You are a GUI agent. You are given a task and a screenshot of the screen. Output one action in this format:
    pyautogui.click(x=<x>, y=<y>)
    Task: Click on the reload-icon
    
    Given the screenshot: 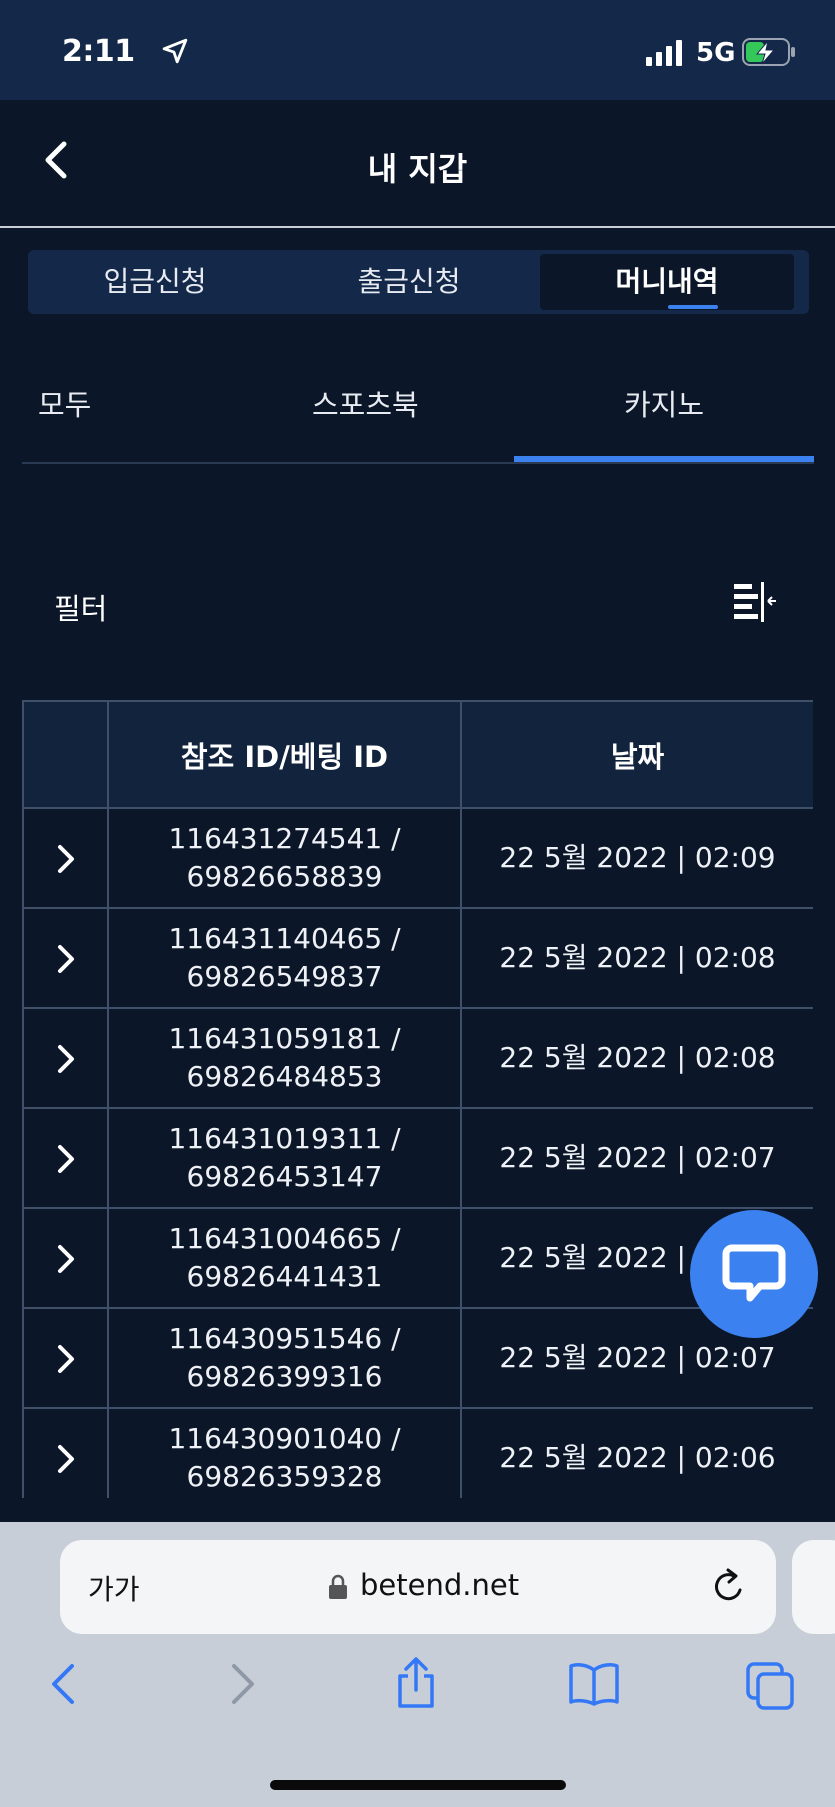 What is the action you would take?
    pyautogui.click(x=728, y=1584)
    